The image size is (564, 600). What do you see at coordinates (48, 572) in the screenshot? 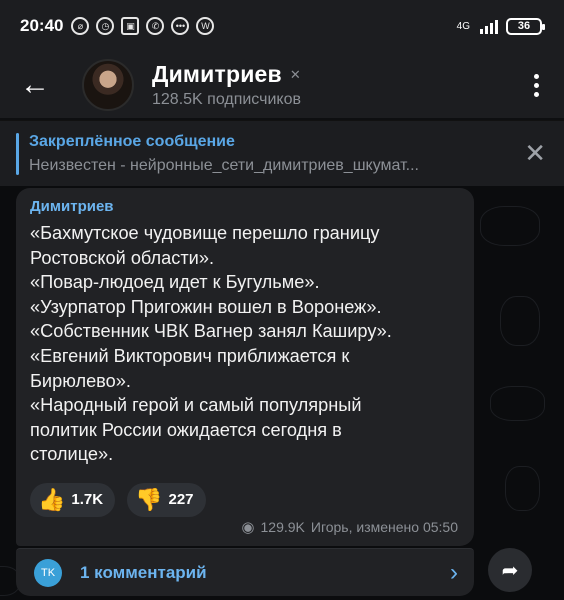
I see `commenter-avatar: TK` at bounding box center [48, 572].